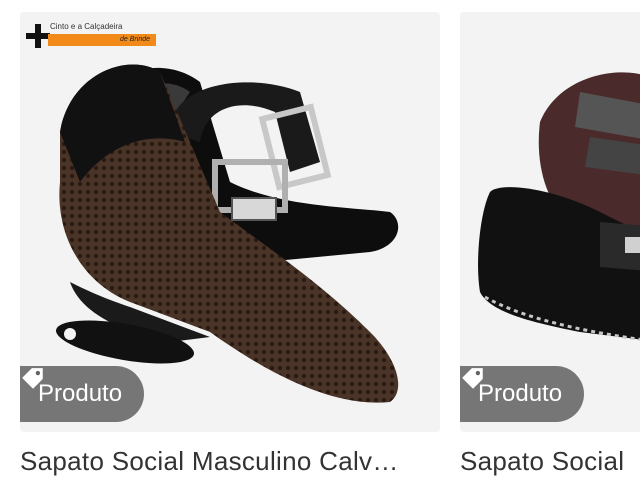 The height and width of the screenshot is (480, 640). What do you see at coordinates (38, 36) in the screenshot?
I see `plus-icon` at bounding box center [38, 36].